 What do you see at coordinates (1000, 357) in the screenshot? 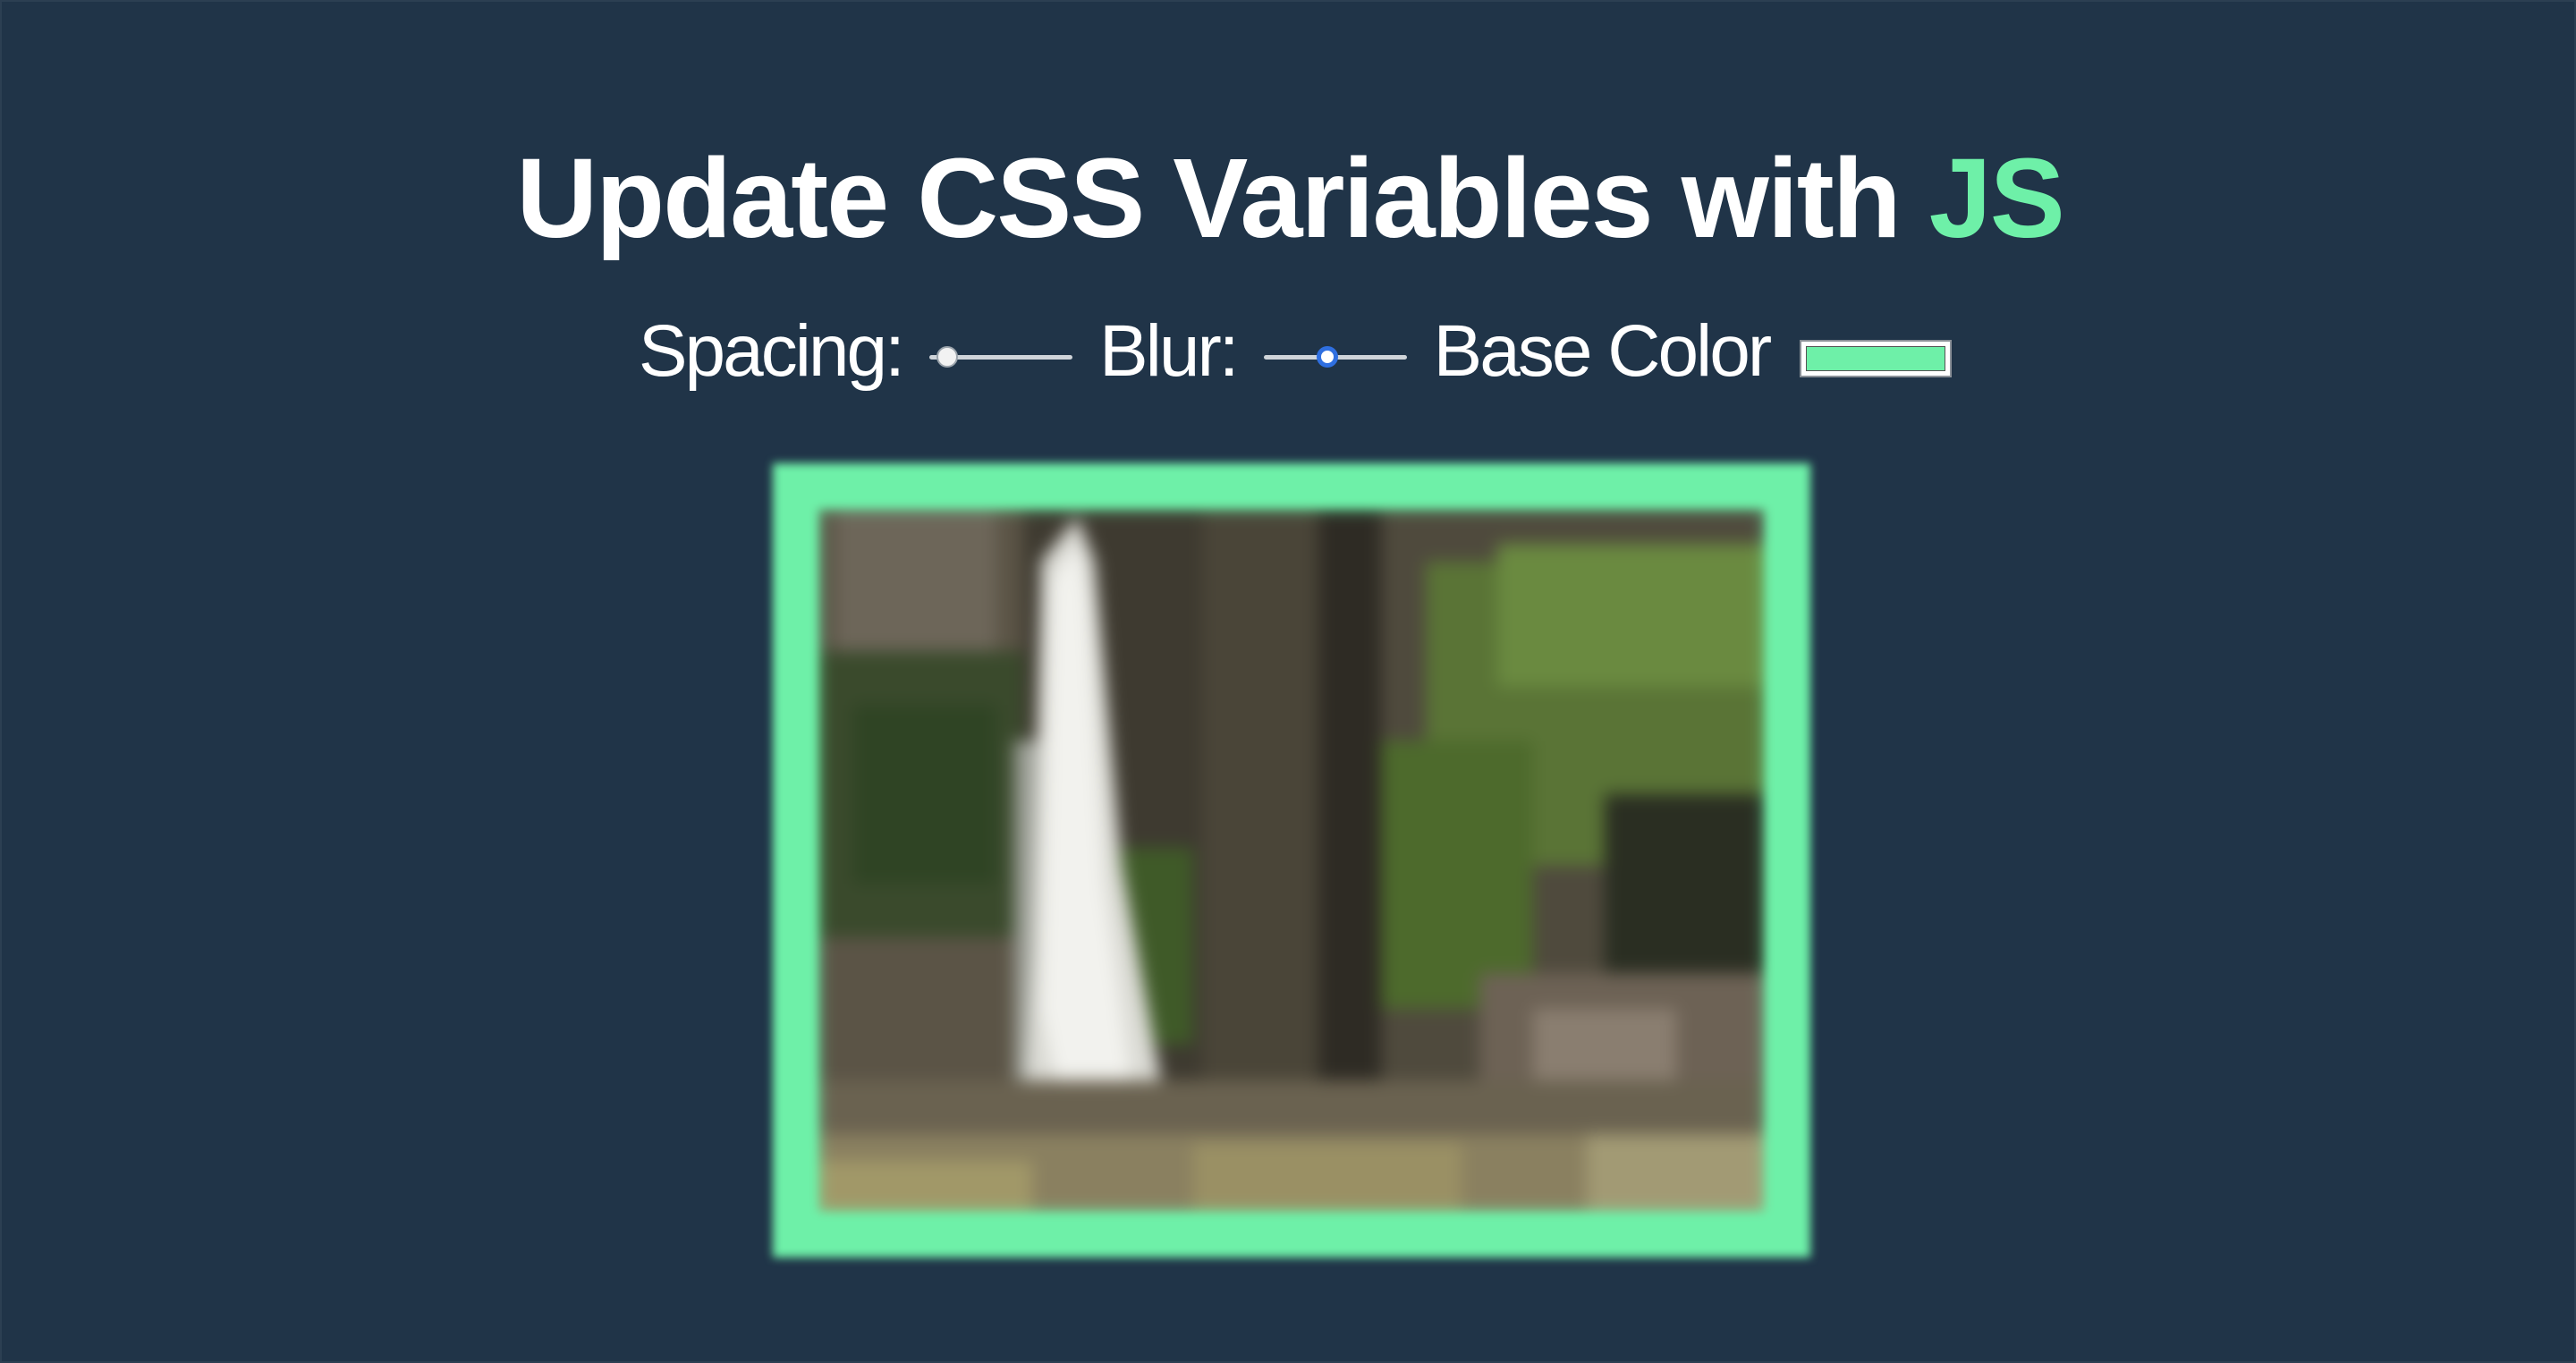
I see `spacing-slider` at bounding box center [1000, 357].